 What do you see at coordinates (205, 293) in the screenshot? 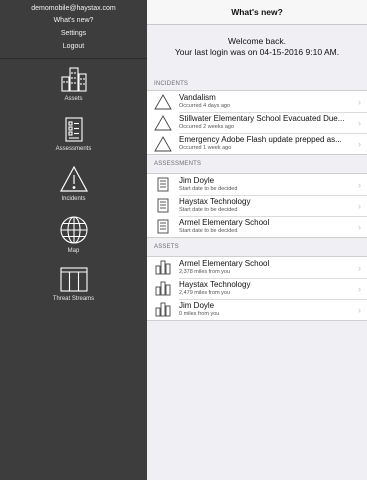
I see `asset-distance: 2,479 miles from you` at bounding box center [205, 293].